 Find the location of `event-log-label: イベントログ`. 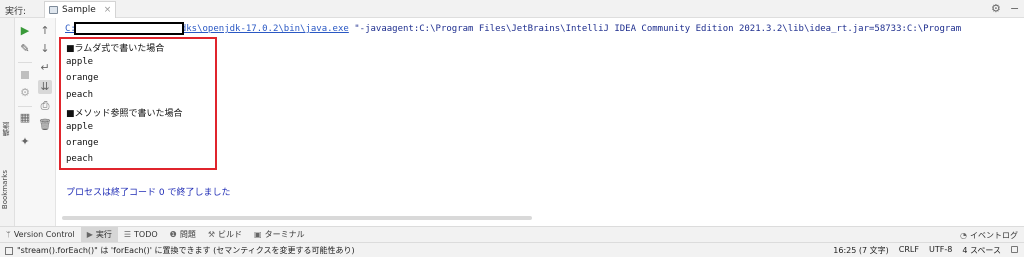

event-log-label: イベントログ is located at coordinates (994, 235).